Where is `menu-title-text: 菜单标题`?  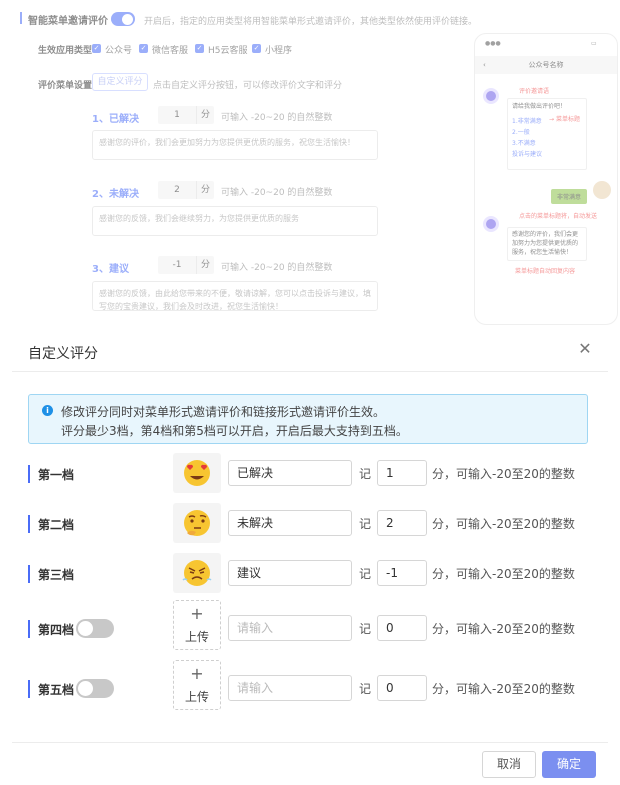
menu-title-text: 菜单标题 is located at coordinates (567, 119).